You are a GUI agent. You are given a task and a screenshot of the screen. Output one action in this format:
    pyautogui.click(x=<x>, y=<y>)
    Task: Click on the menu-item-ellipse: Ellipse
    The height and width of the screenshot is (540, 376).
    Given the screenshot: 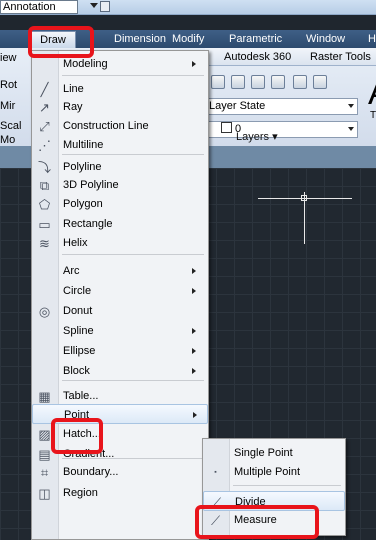 What is the action you would take?
    pyautogui.click(x=120, y=351)
    